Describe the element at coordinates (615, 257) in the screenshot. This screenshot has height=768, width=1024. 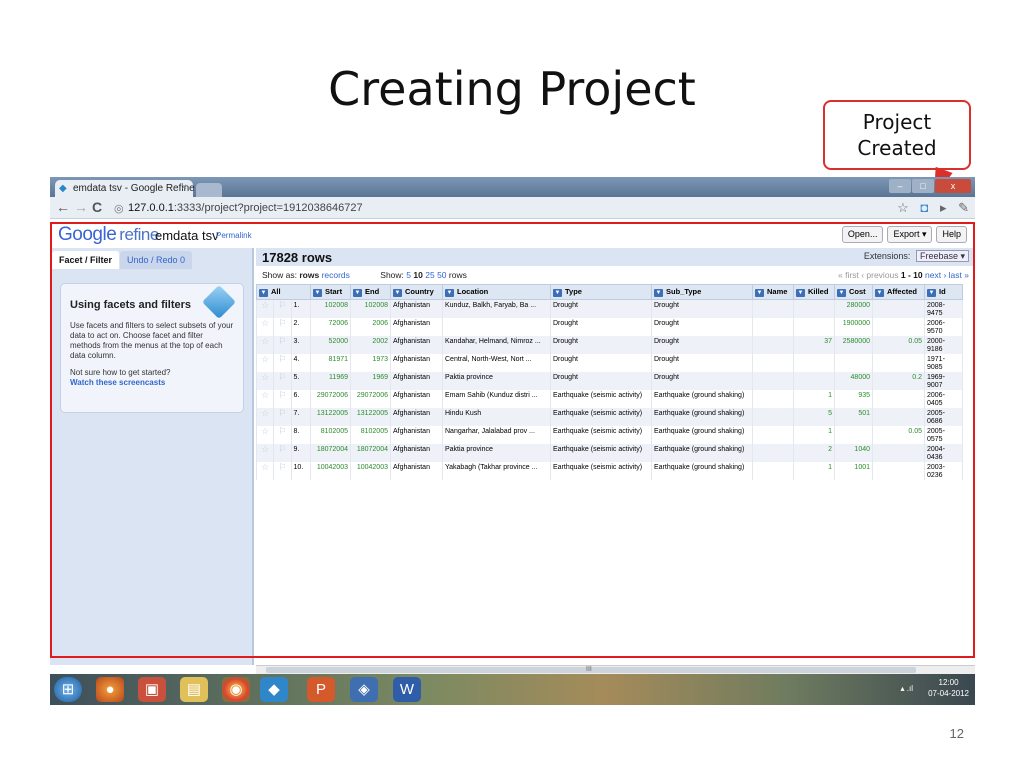
I see `row-count-bar: 17828 rows Extensions: Freebase ▾` at that location.